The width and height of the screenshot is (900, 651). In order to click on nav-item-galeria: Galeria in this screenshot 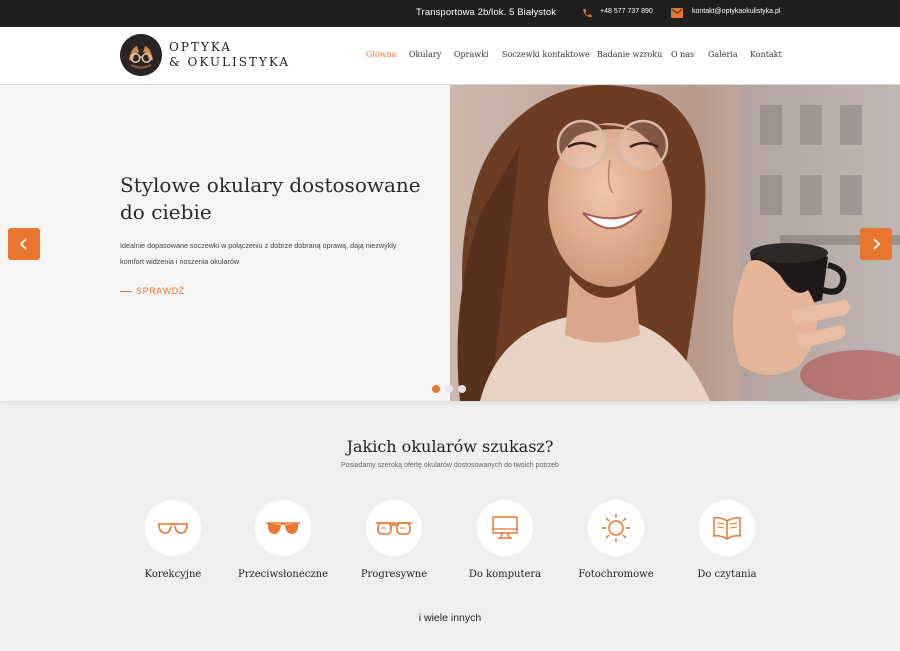, I will do `click(723, 54)`.